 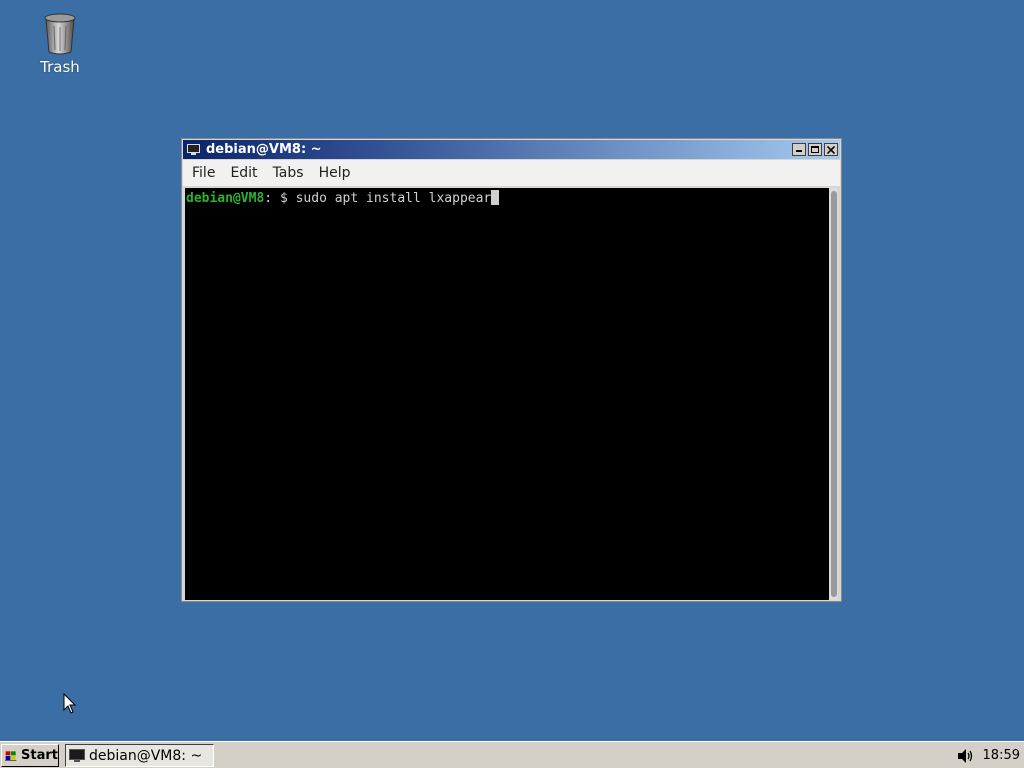 I want to click on clock: 18:59, so click(x=1001, y=755).